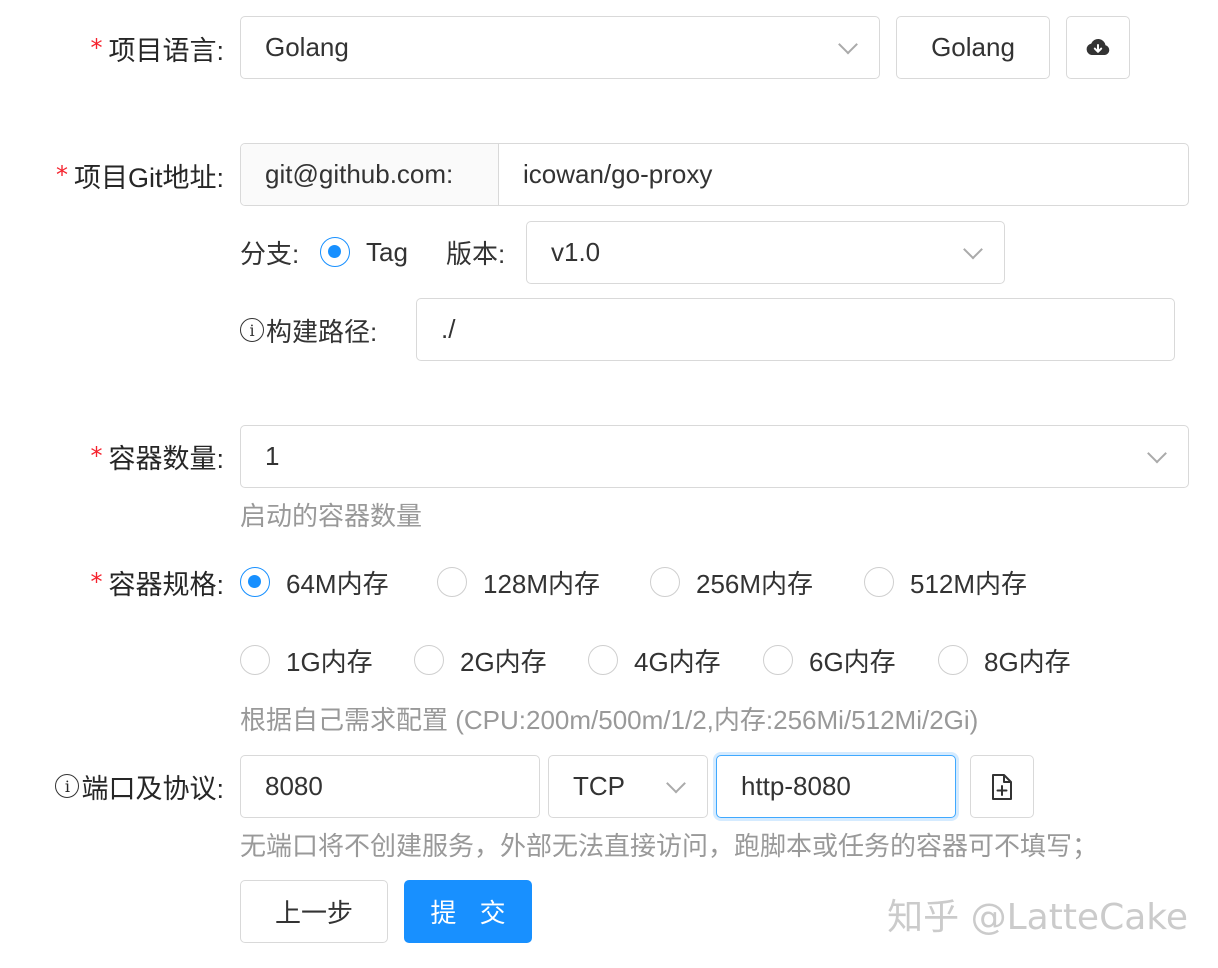 The image size is (1218, 968). I want to click on branch-label: 分支:, so click(270, 253).